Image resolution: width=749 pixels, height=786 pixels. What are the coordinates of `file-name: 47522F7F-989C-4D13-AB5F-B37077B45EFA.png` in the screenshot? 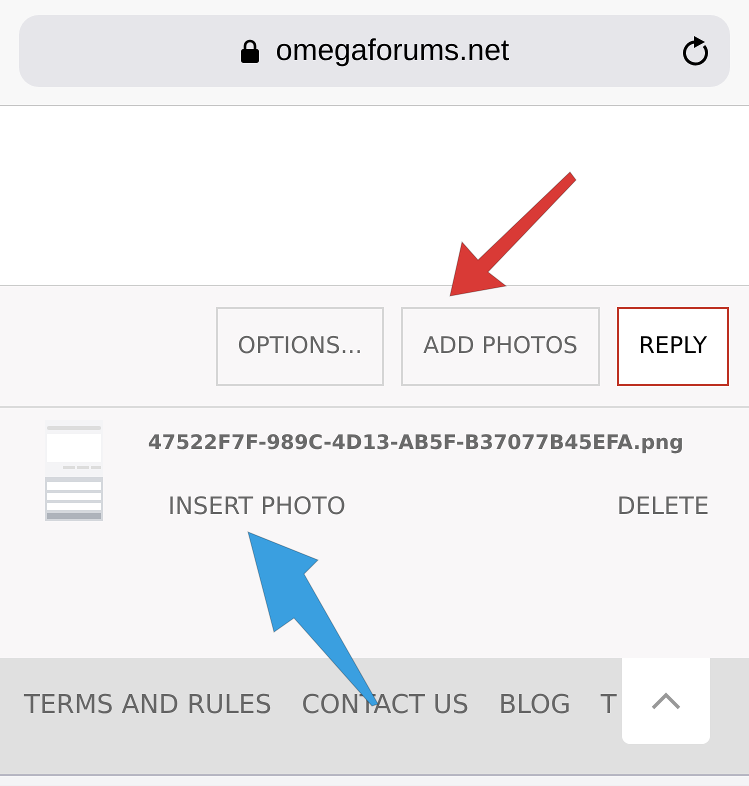 It's located at (416, 442).